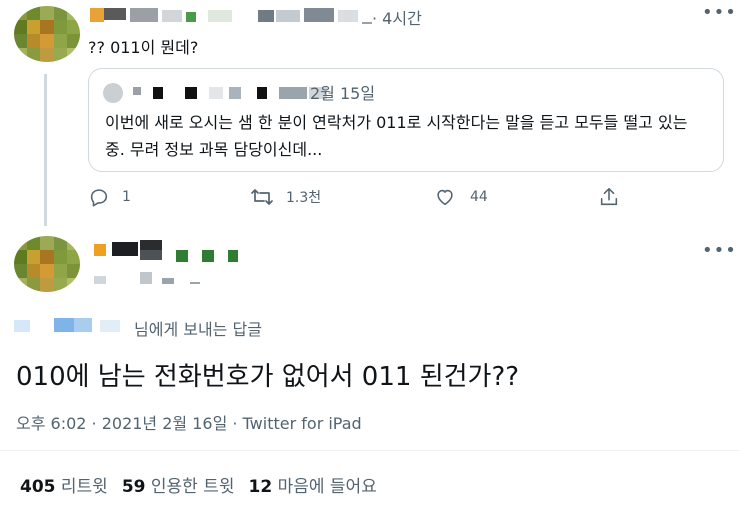  What do you see at coordinates (143, 47) in the screenshot?
I see `tweet-text: ?? 011이 뭔데?` at bounding box center [143, 47].